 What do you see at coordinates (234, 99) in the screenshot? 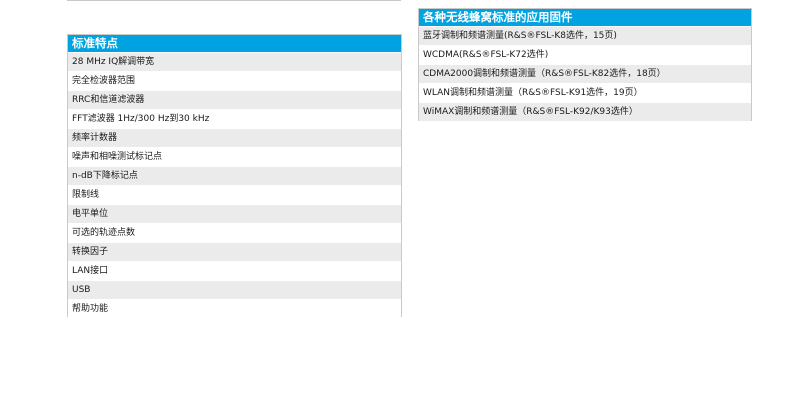
I see `feature-row: RRC和信道滤波器` at bounding box center [234, 99].